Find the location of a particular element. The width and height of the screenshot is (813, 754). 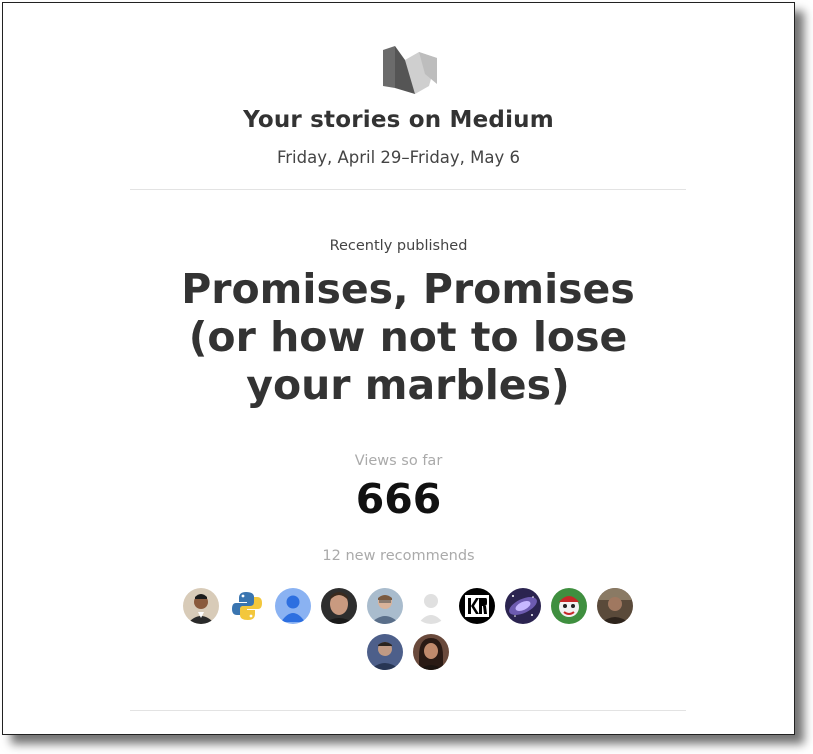

medium-logo-icon is located at coordinates (410, 70).